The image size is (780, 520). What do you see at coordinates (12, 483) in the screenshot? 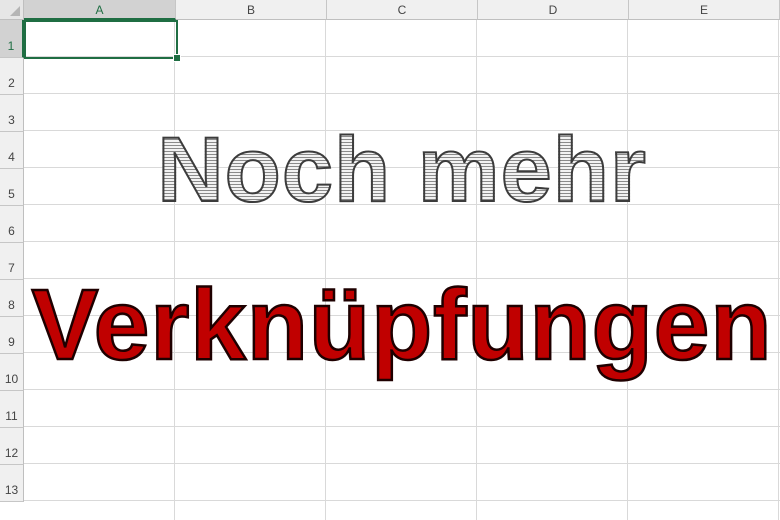
I see `row-header-13: 13` at bounding box center [12, 483].